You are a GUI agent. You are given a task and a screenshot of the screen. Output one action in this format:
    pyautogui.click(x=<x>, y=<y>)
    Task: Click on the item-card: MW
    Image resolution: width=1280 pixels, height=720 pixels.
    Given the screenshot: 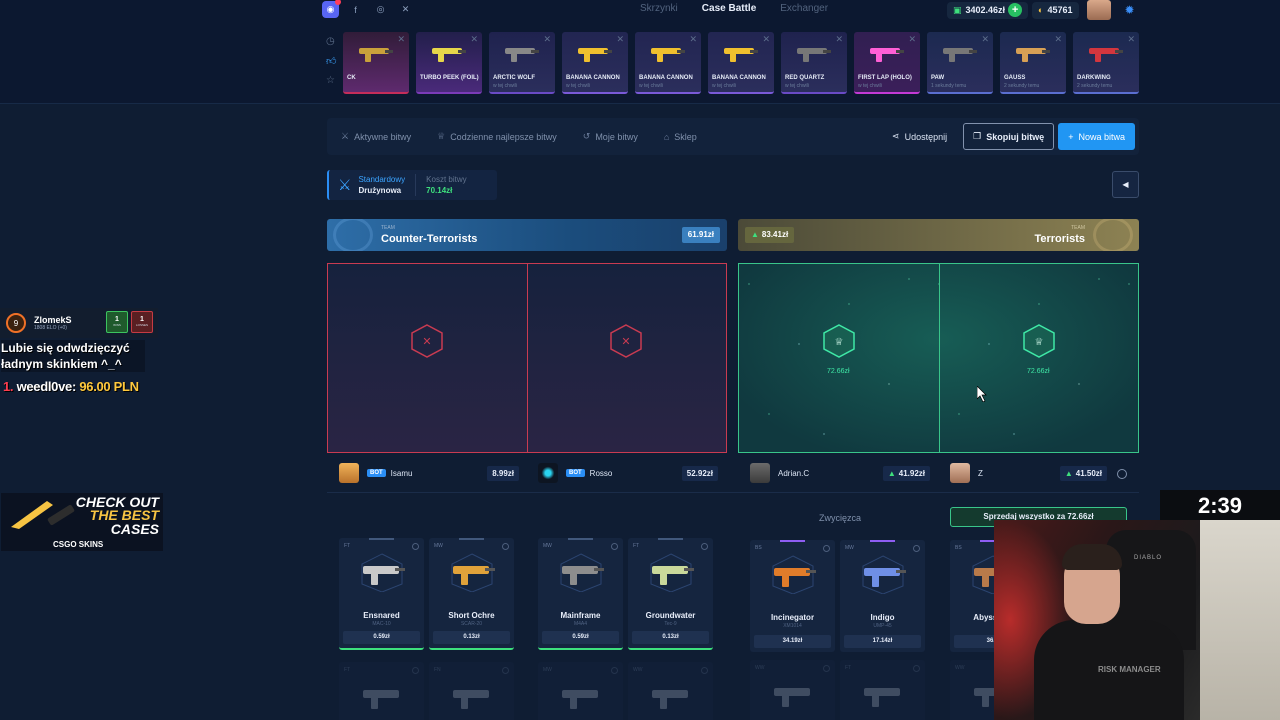 What is the action you would take?
    pyautogui.click(x=580, y=691)
    